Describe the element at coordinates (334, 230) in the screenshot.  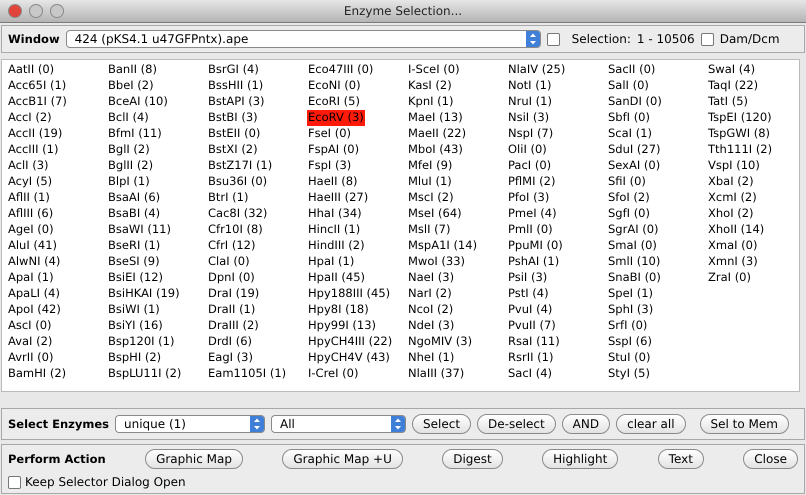
I see `enzyme-item: HincII (1)` at that location.